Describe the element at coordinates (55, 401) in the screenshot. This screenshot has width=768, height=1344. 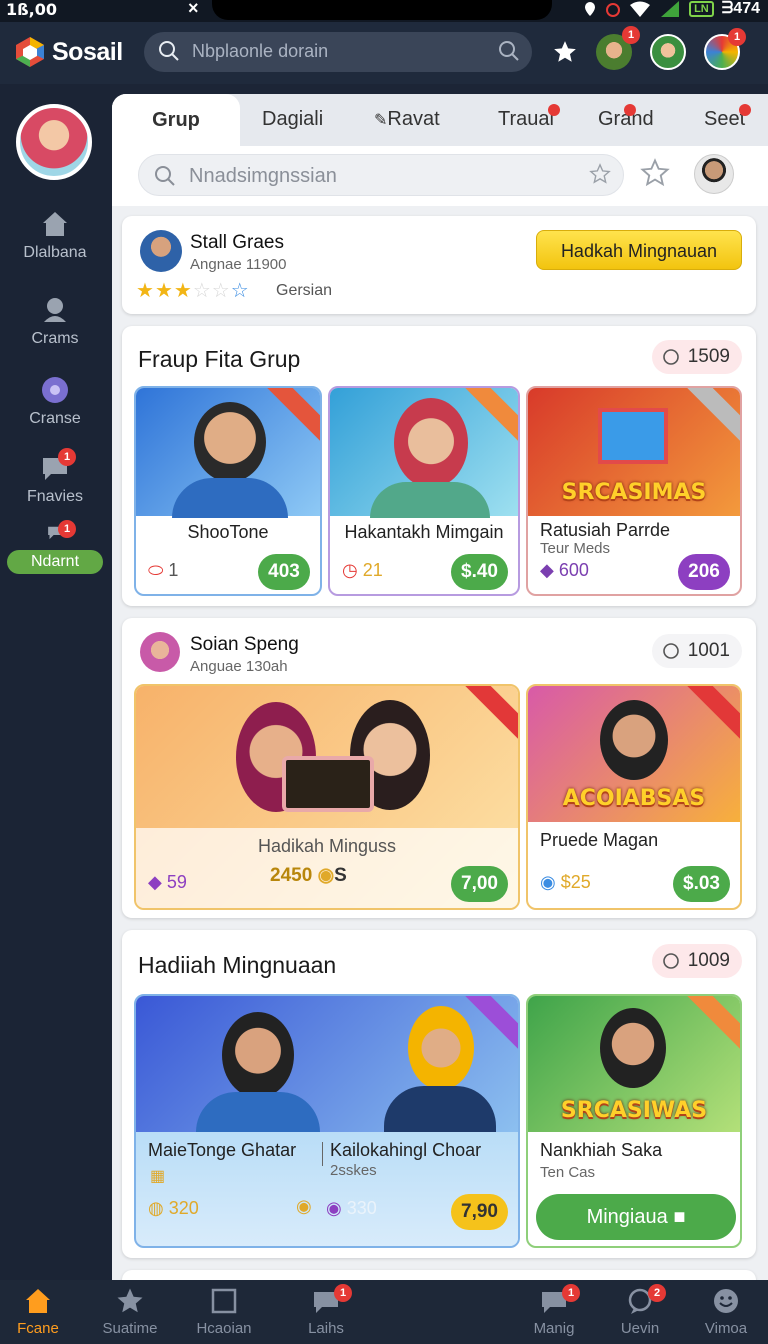
I see `sidebar-item-cranse: Cranse` at that location.